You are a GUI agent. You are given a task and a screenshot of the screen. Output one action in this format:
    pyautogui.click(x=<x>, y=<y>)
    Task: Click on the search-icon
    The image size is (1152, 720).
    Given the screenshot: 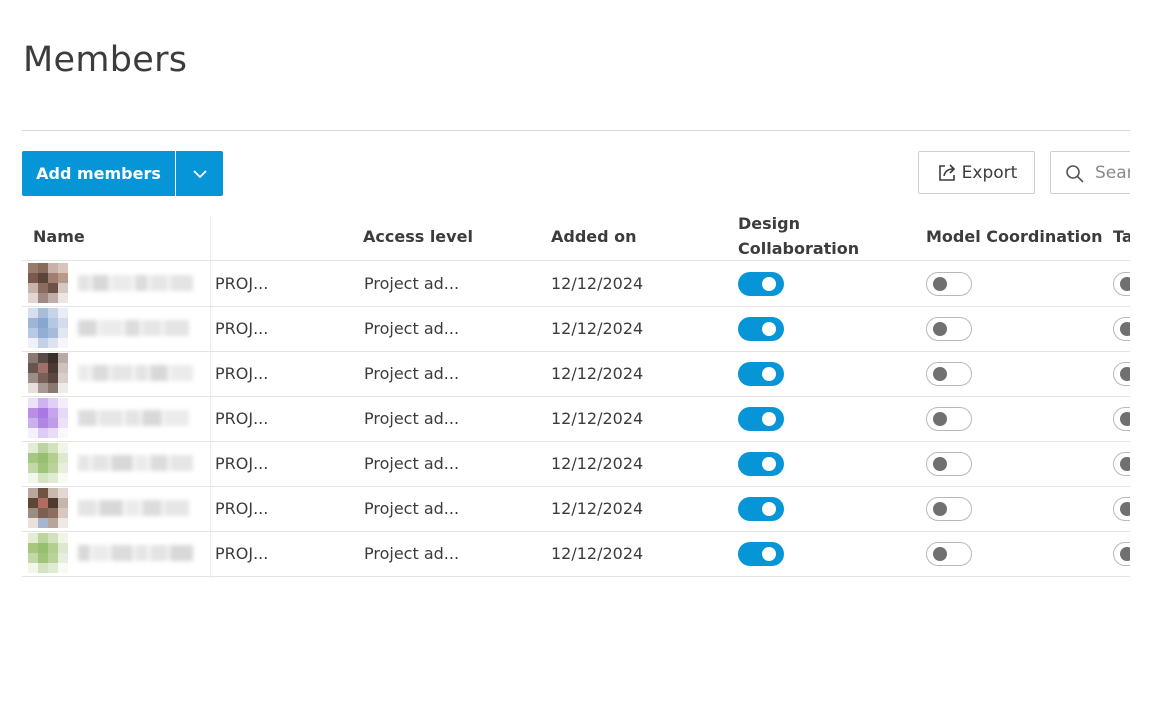 What is the action you would take?
    pyautogui.click(x=1075, y=174)
    